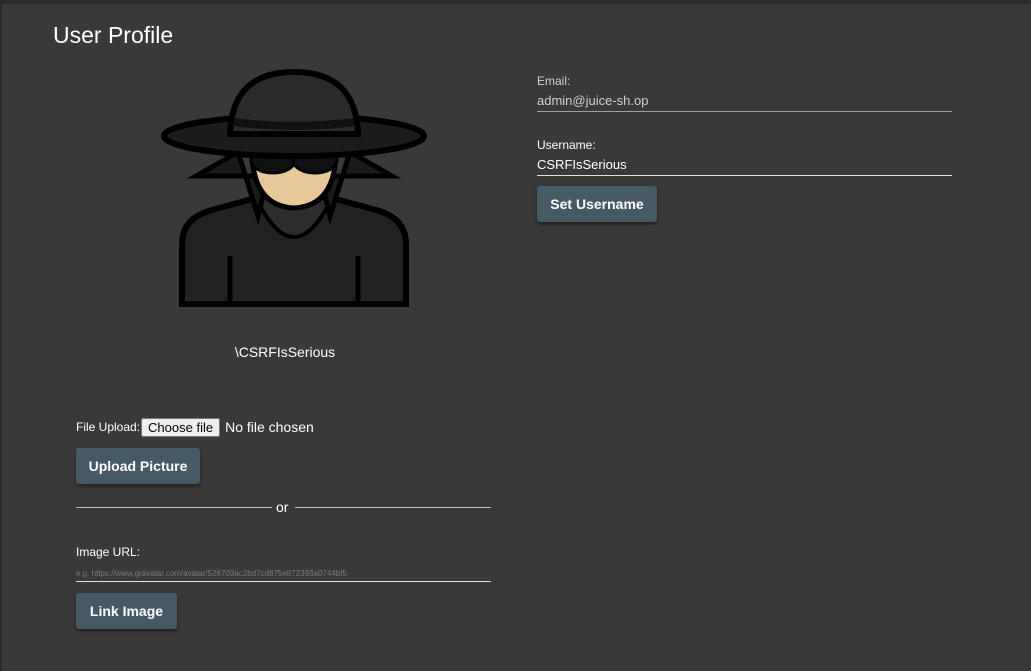 Image resolution: width=1031 pixels, height=671 pixels. What do you see at coordinates (108, 552) in the screenshot?
I see `image-url-label: Image URL:` at bounding box center [108, 552].